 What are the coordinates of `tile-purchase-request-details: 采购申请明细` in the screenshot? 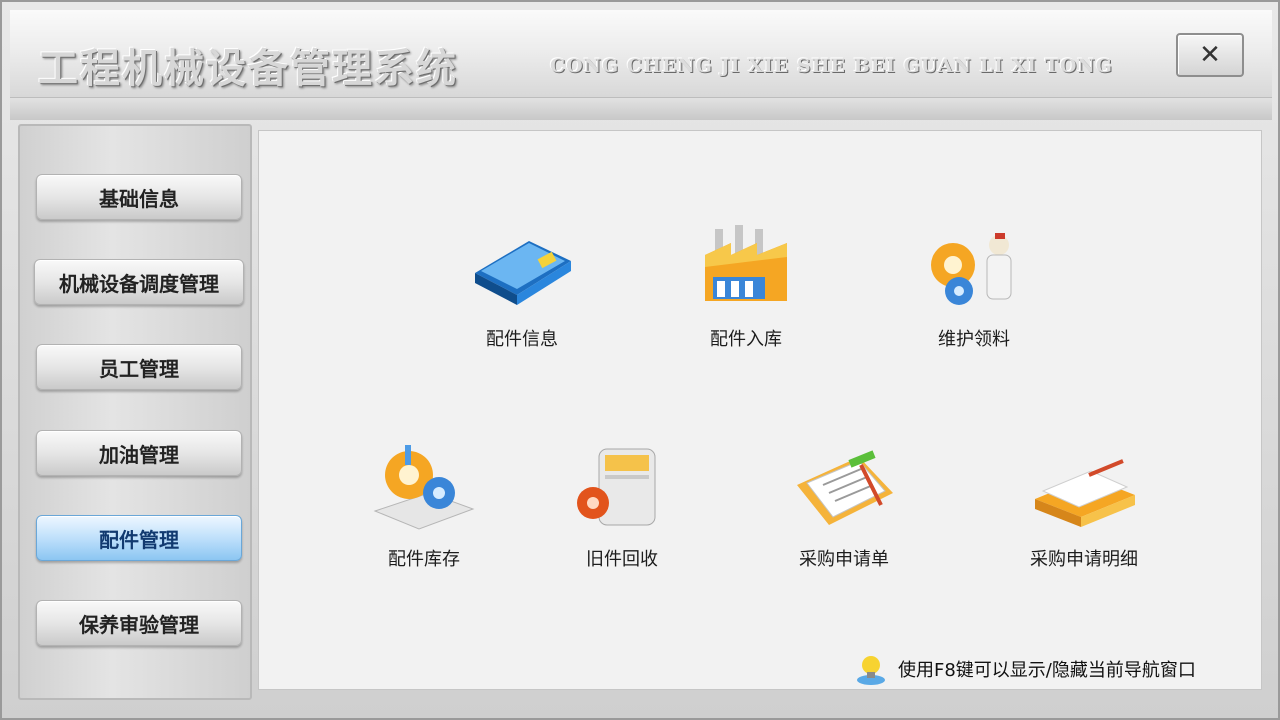 It's located at (1084, 516).